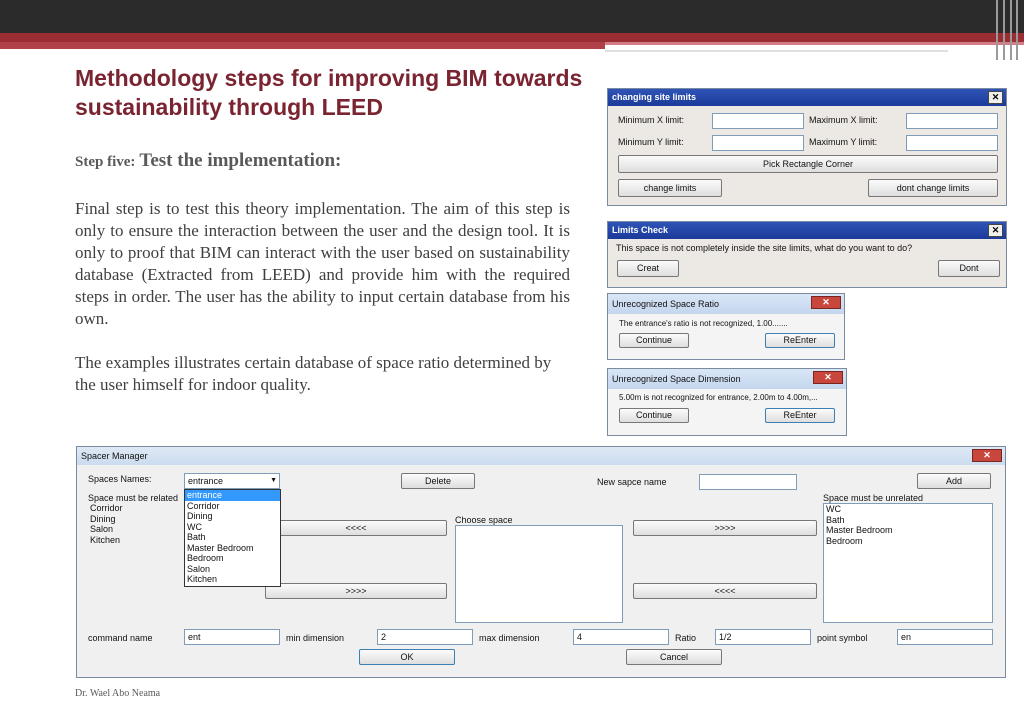  I want to click on selected-space: entrance, so click(206, 481).